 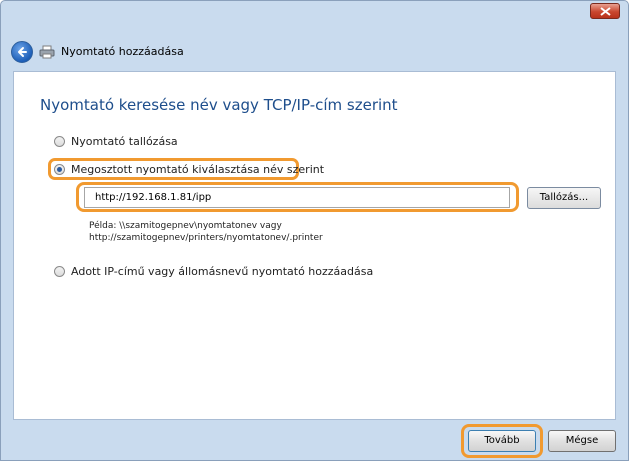 I want to click on example-line-1: Példa: \\szamitogepnev\nyomtatonev vagy, so click(x=185, y=226).